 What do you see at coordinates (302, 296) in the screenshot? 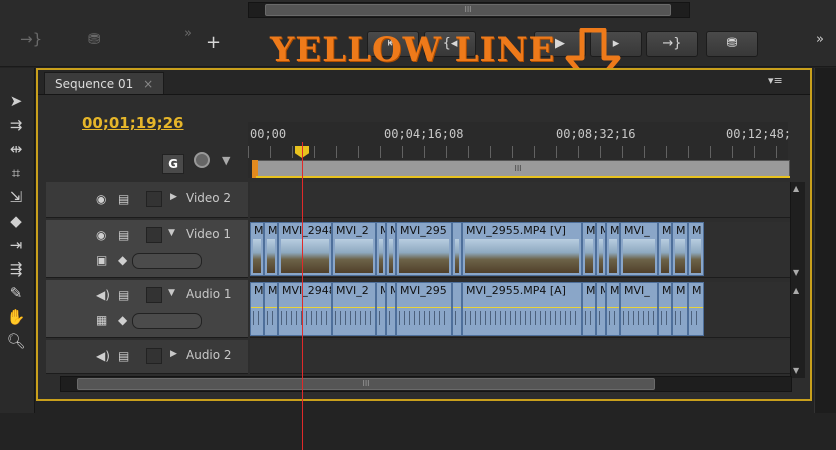
I see `playhead-line` at bounding box center [302, 296].